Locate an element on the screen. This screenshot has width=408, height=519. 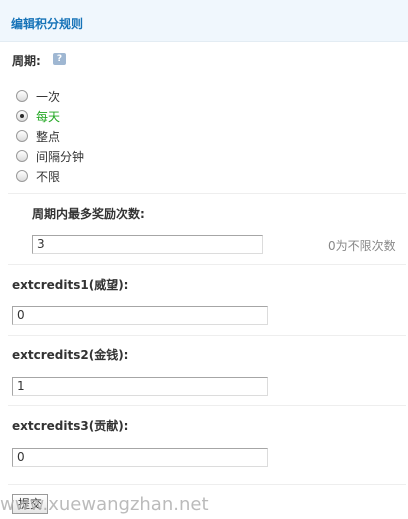
radio-button-checked is located at coordinates (22, 116).